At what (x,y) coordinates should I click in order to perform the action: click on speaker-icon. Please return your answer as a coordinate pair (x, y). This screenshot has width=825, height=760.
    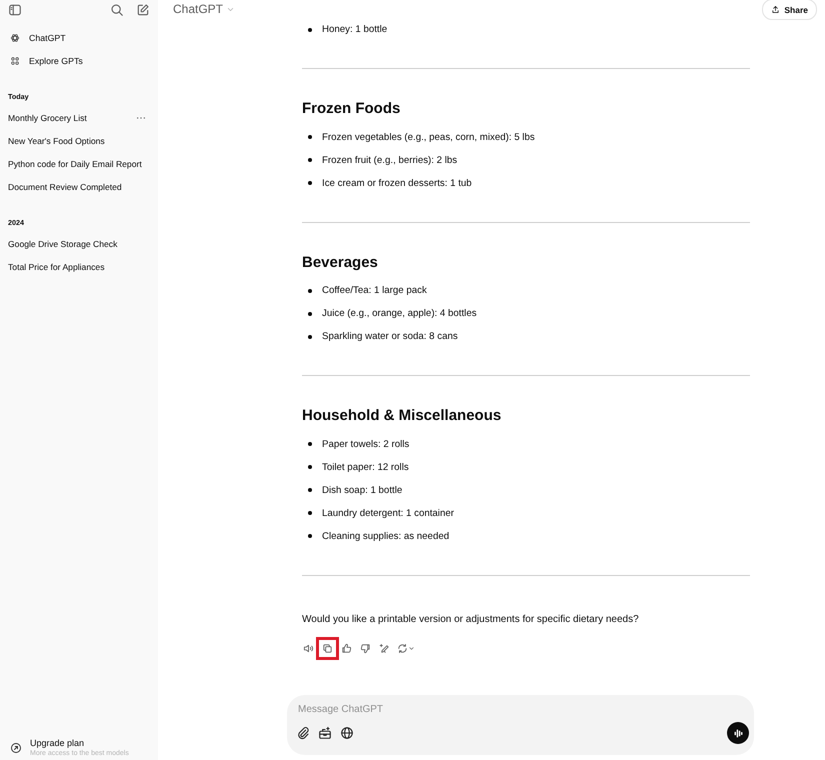
    Looking at the image, I should click on (308, 648).